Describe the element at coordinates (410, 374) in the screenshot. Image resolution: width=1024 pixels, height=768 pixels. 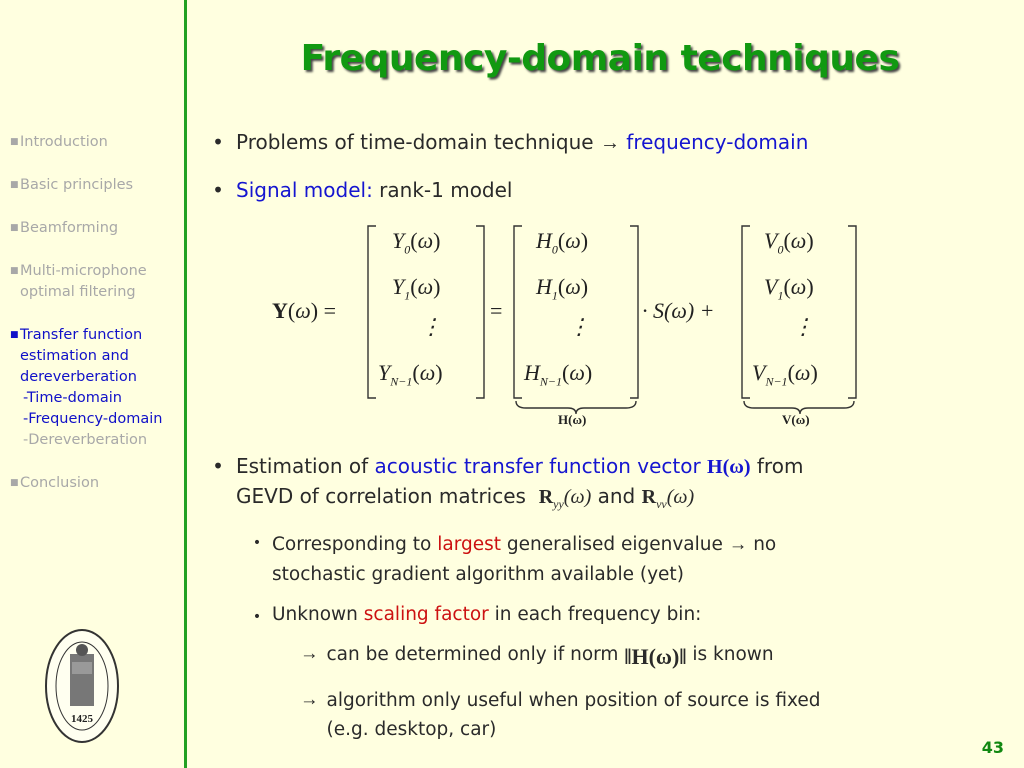
I see `yn: YN−1(ω)` at that location.